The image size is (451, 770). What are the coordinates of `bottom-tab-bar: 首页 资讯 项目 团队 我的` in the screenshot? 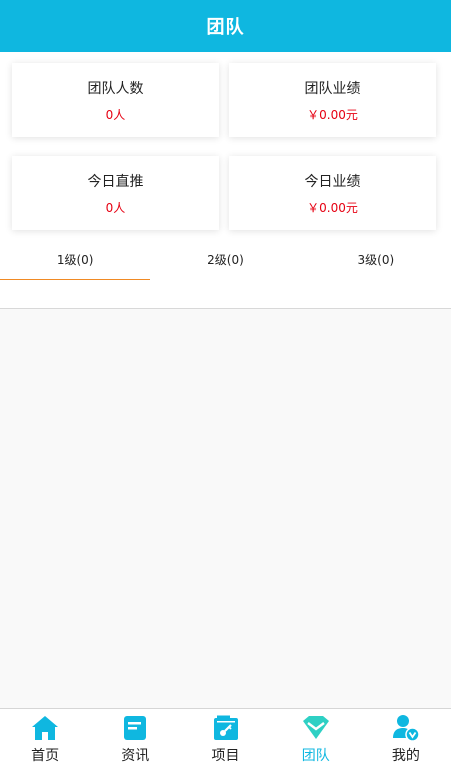 It's located at (225, 739).